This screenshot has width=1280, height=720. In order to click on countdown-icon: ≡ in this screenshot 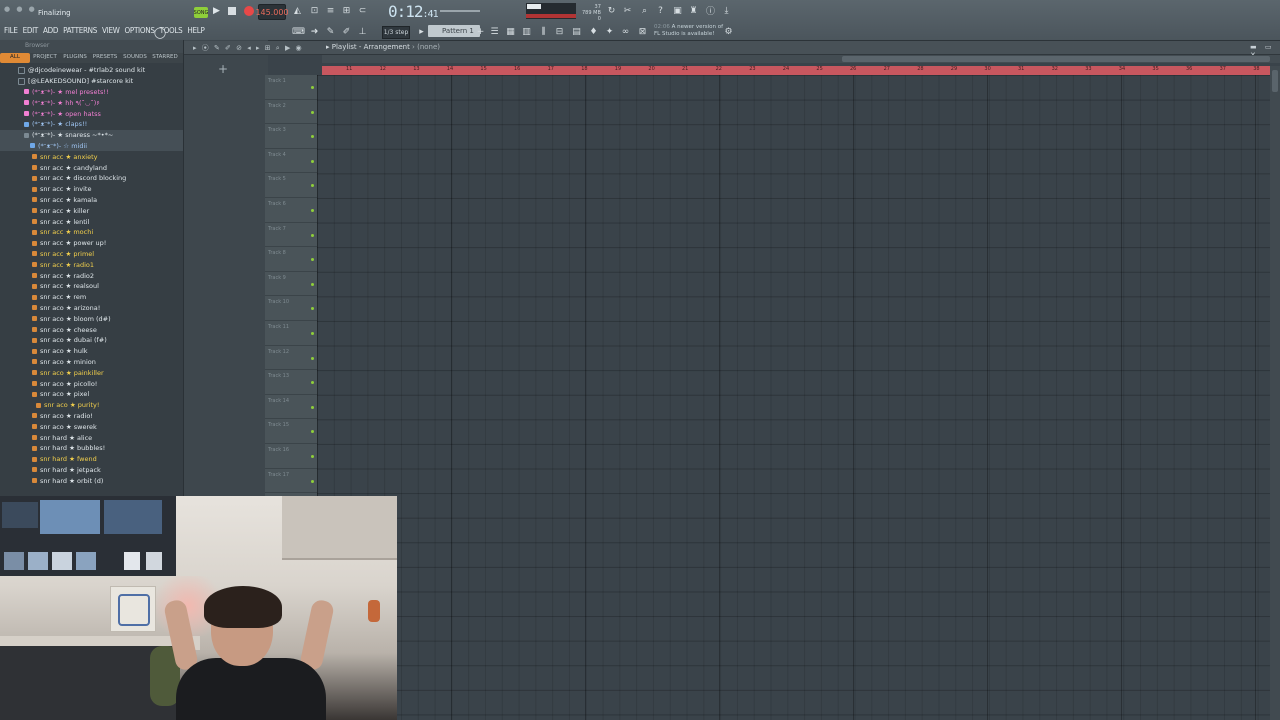, I will do `click(330, 10)`.